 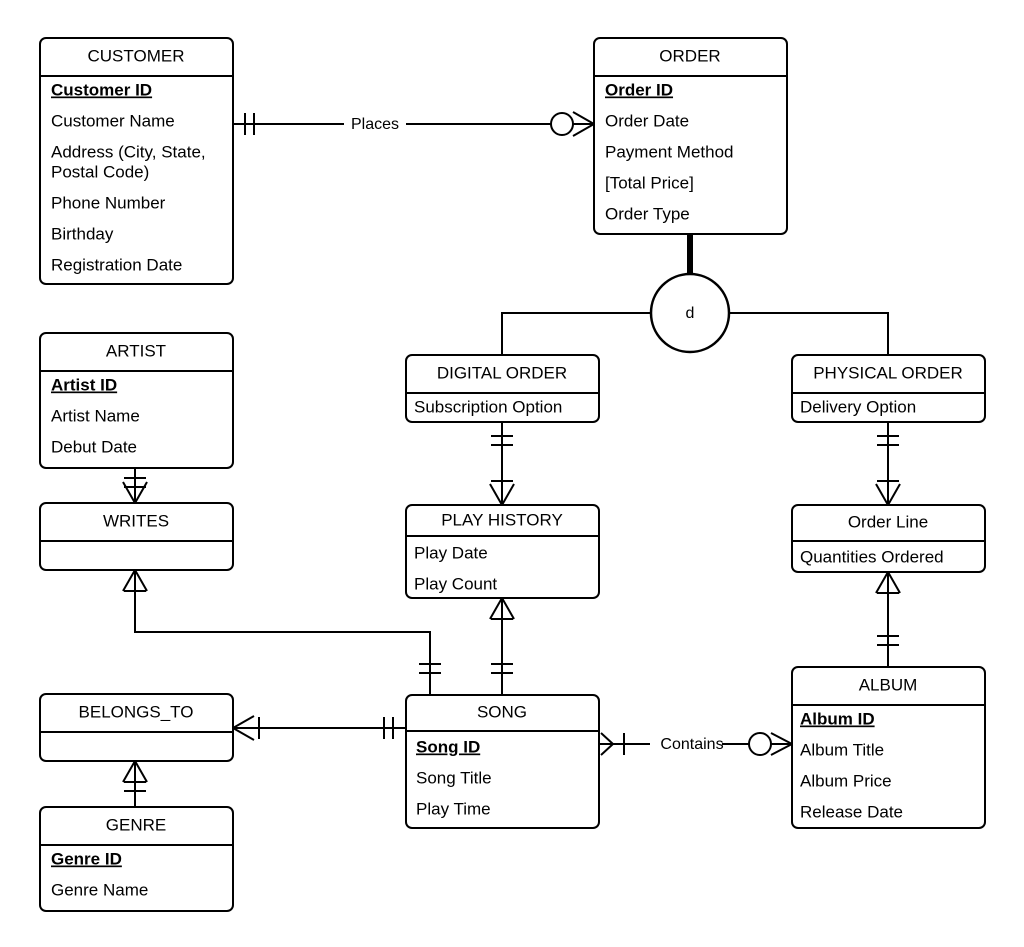 I want to click on entity-title-song: SONG, so click(x=502, y=711).